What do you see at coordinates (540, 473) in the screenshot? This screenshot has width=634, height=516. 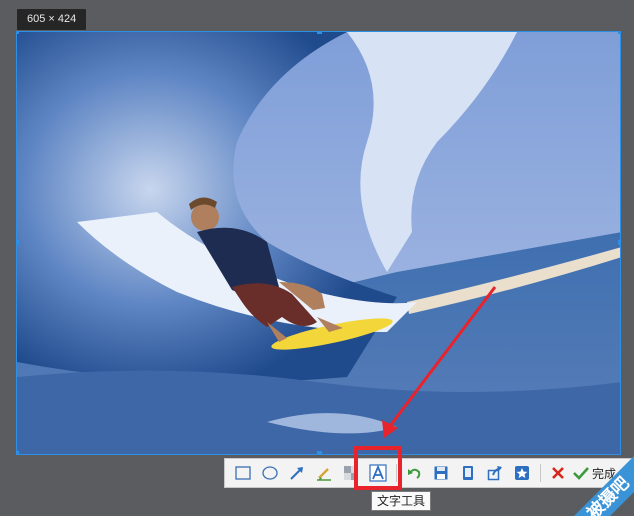 I see `toolbar-separator` at bounding box center [540, 473].